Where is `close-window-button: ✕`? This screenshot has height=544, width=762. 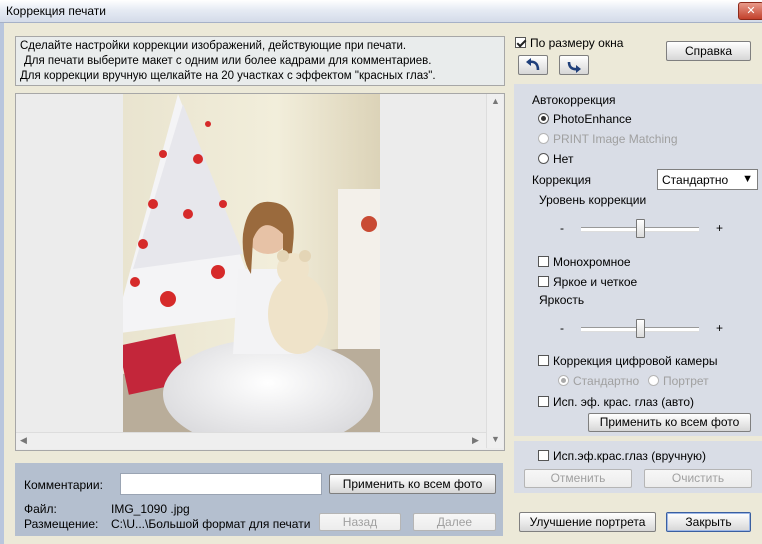
close-window-button: ✕ is located at coordinates (750, 11).